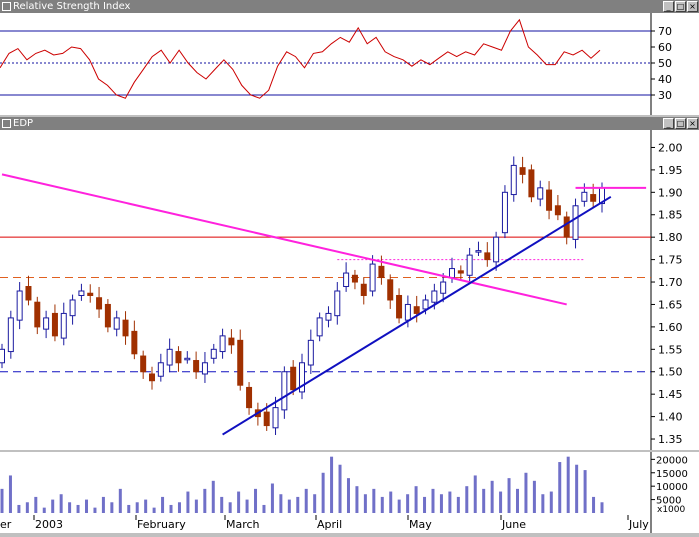 This screenshot has height=537, width=699. I want to click on rsi-minimize-button: _, so click(668, 6).